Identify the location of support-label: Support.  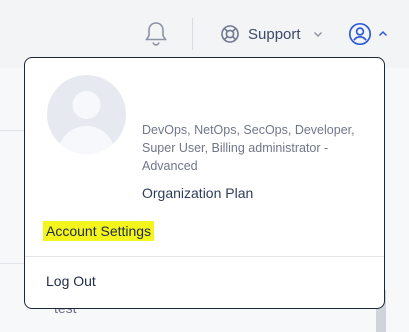
(274, 34).